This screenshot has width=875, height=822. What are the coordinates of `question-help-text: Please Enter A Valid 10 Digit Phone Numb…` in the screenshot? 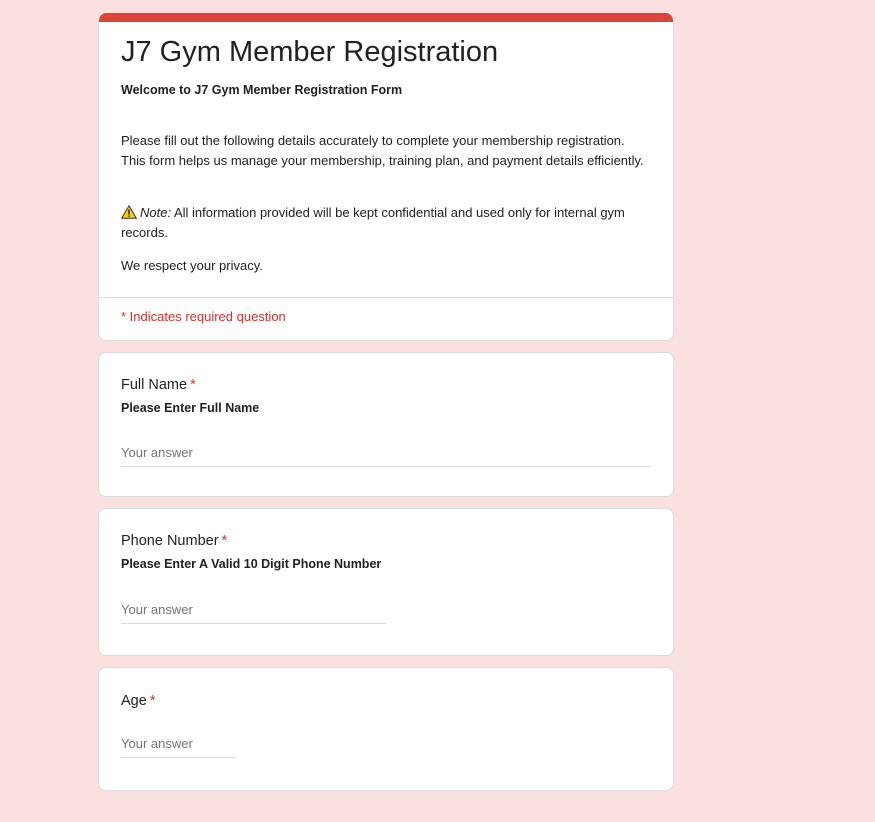 It's located at (251, 564).